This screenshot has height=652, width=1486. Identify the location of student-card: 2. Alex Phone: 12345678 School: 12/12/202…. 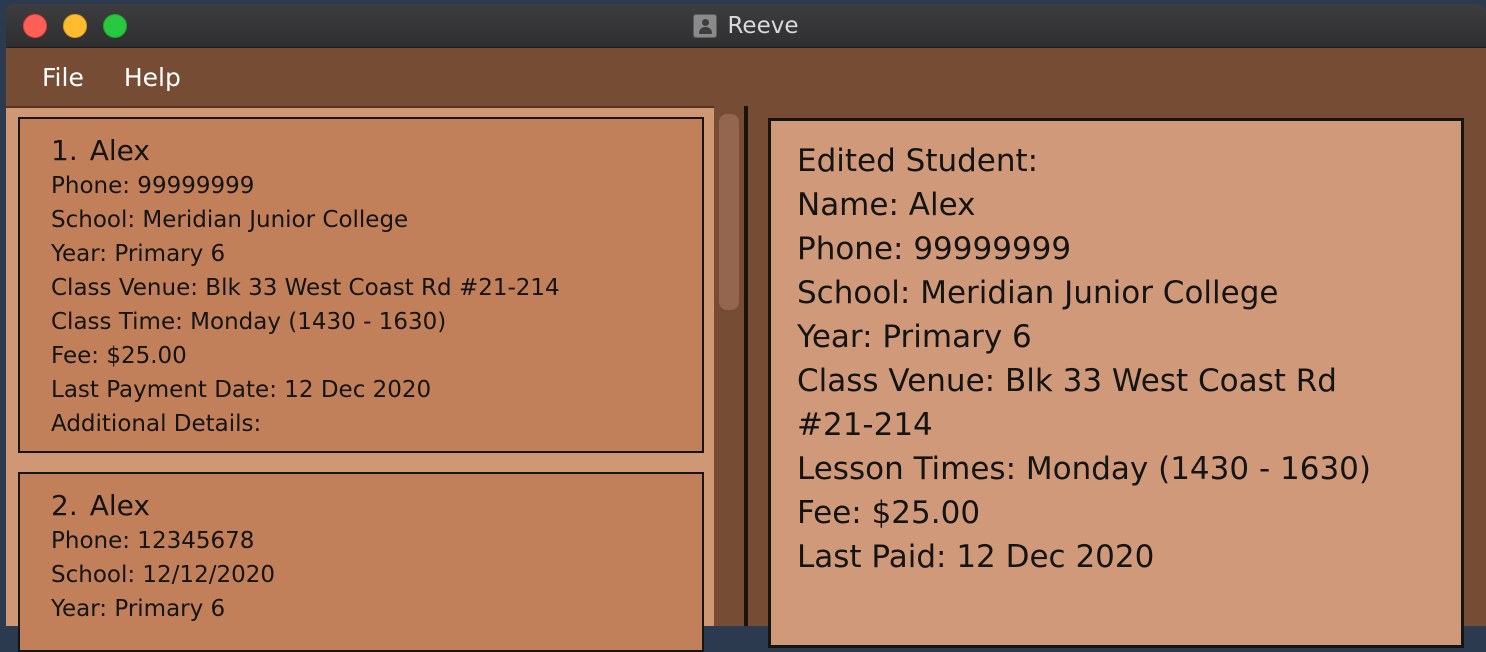
(361, 562).